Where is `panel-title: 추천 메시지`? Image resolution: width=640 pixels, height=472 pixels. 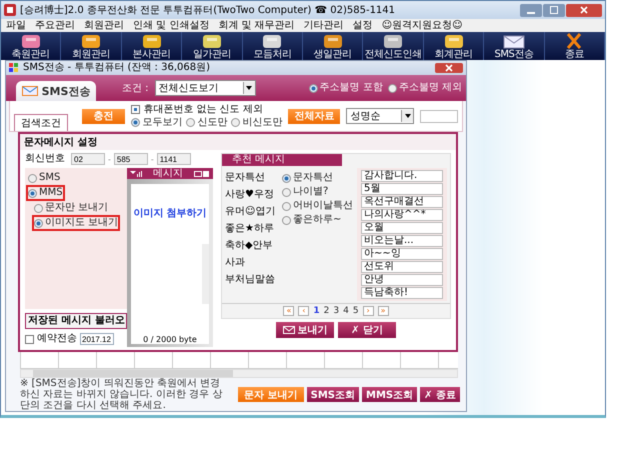
panel-title: 추천 메시지 is located at coordinates (282, 160).